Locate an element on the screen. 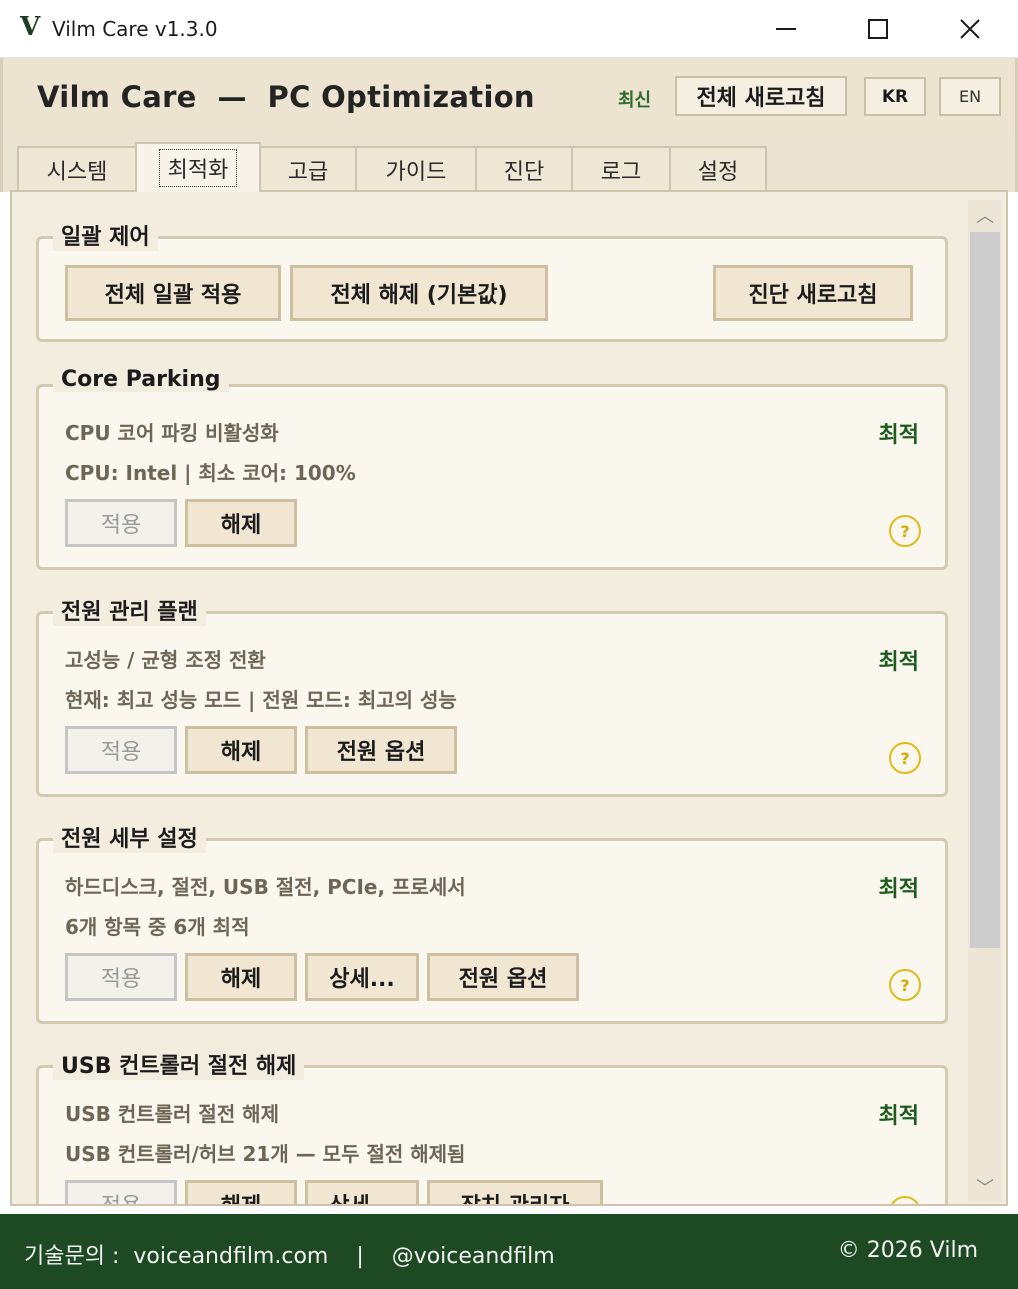 This screenshot has height=1289, width=1018. section-description: USB 컨트롤러 절전 해제 is located at coordinates (172, 1114).